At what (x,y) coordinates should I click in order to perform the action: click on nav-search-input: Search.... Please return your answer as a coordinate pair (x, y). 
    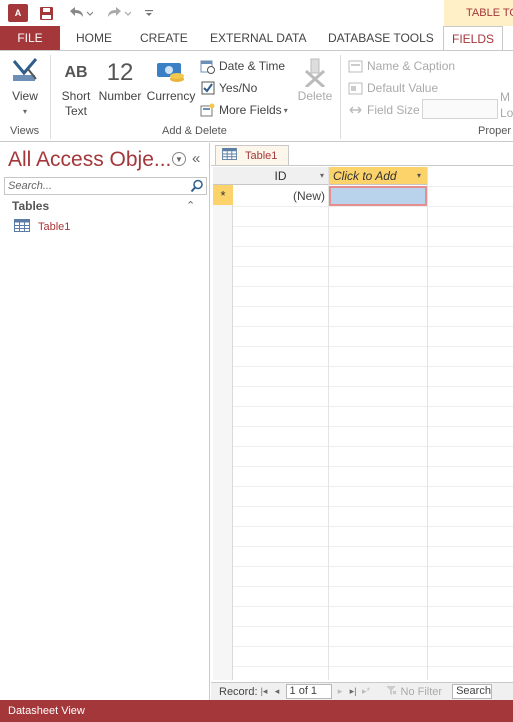
    Looking at the image, I should click on (105, 186).